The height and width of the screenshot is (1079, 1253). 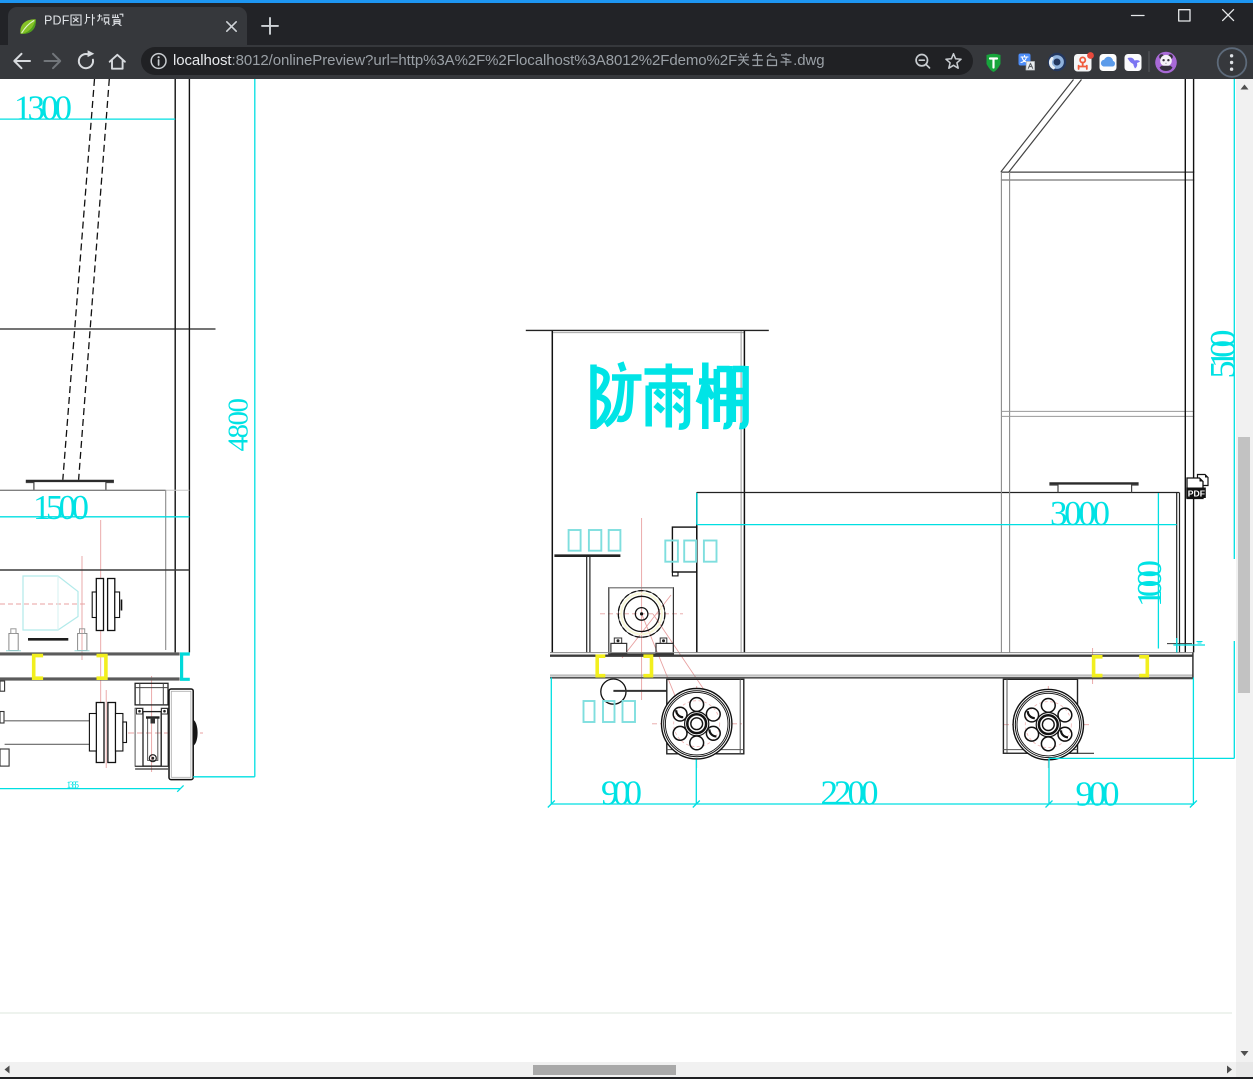 I want to click on svg-text: PDF, so click(x=1196, y=493).